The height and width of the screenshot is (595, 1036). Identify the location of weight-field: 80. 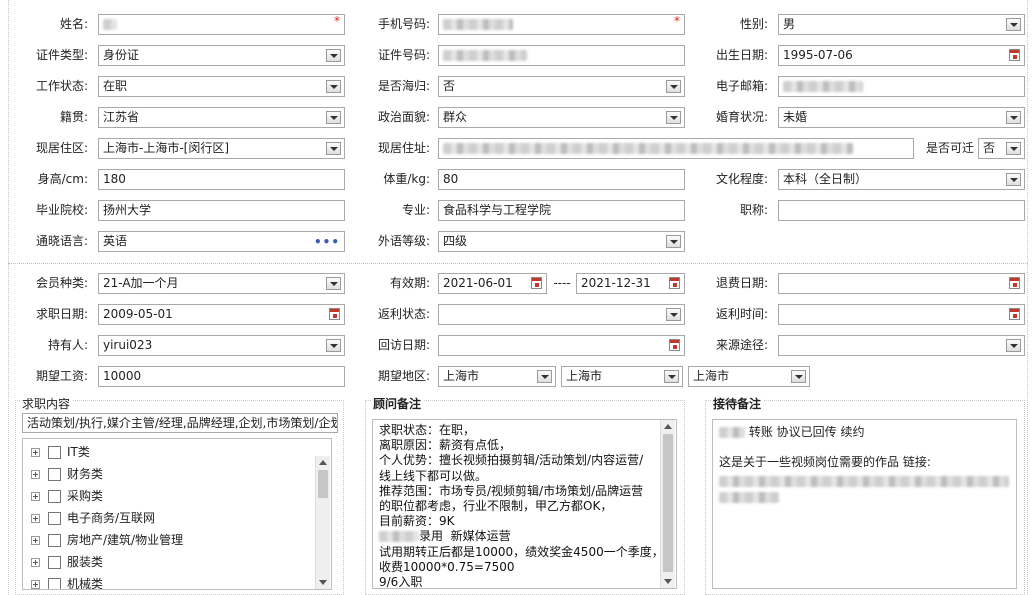
(561, 179).